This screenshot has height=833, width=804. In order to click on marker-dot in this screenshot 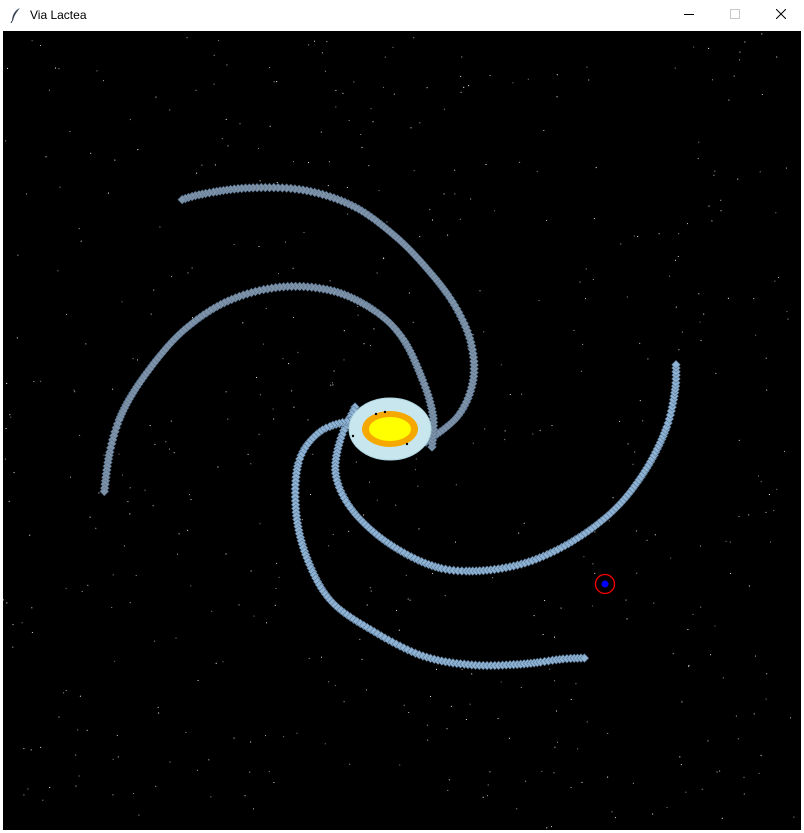, I will do `click(605, 584)`.